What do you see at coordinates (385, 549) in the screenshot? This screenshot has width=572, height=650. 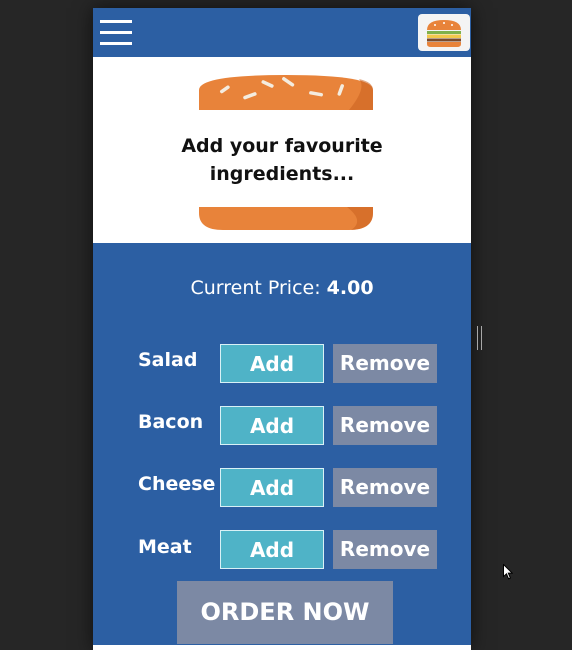 I see `remove-meat-button: Remove` at bounding box center [385, 549].